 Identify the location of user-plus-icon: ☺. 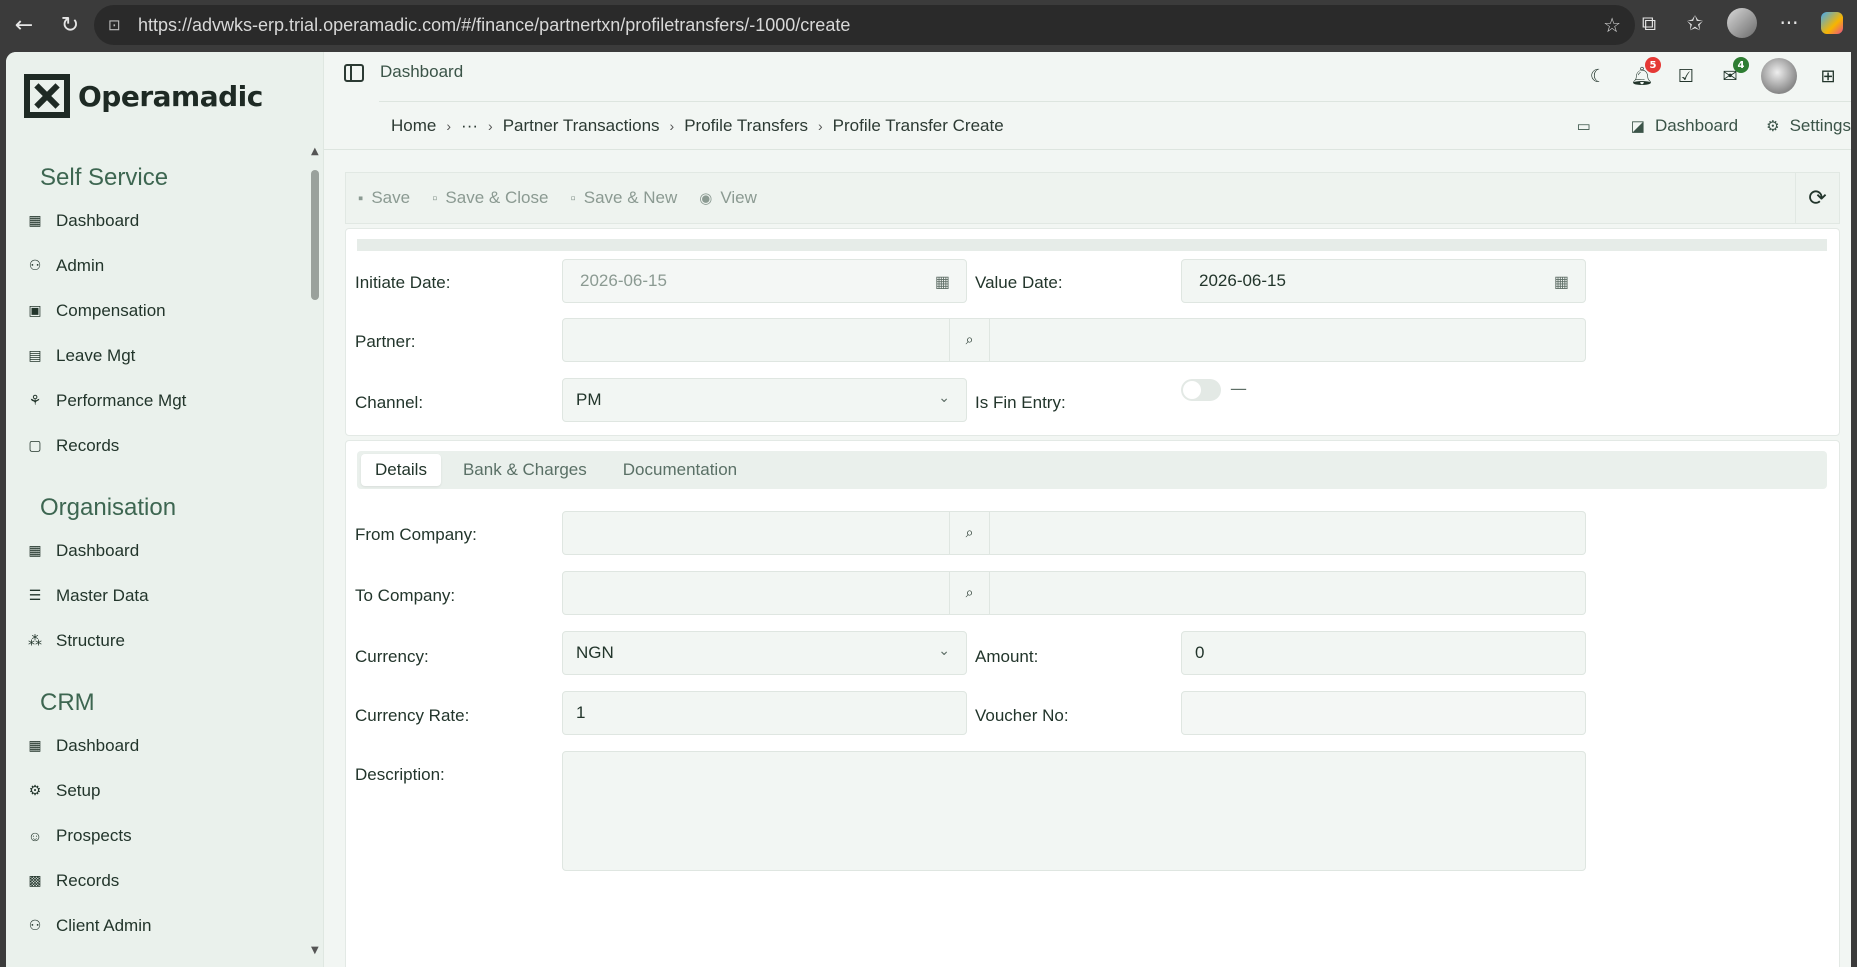
(35, 835).